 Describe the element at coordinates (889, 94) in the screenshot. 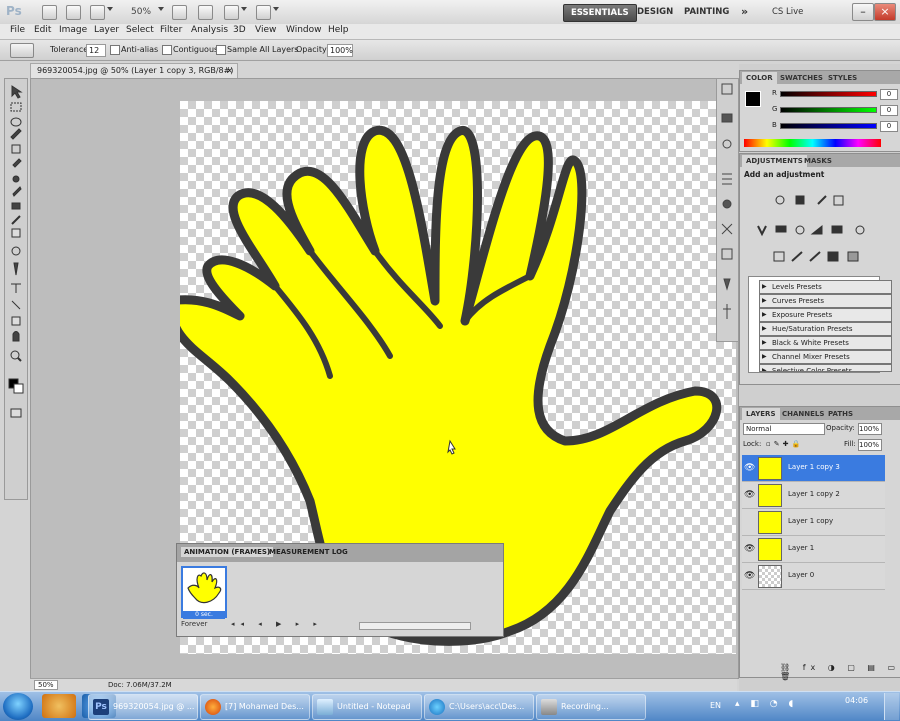

I see `red-value: 0` at that location.